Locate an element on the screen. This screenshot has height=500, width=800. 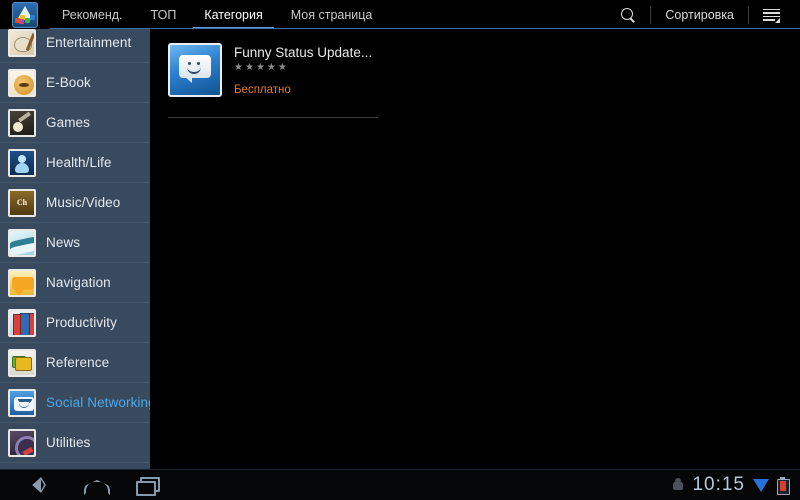
sidebar-item-navigation: Navigation is located at coordinates (75, 283).